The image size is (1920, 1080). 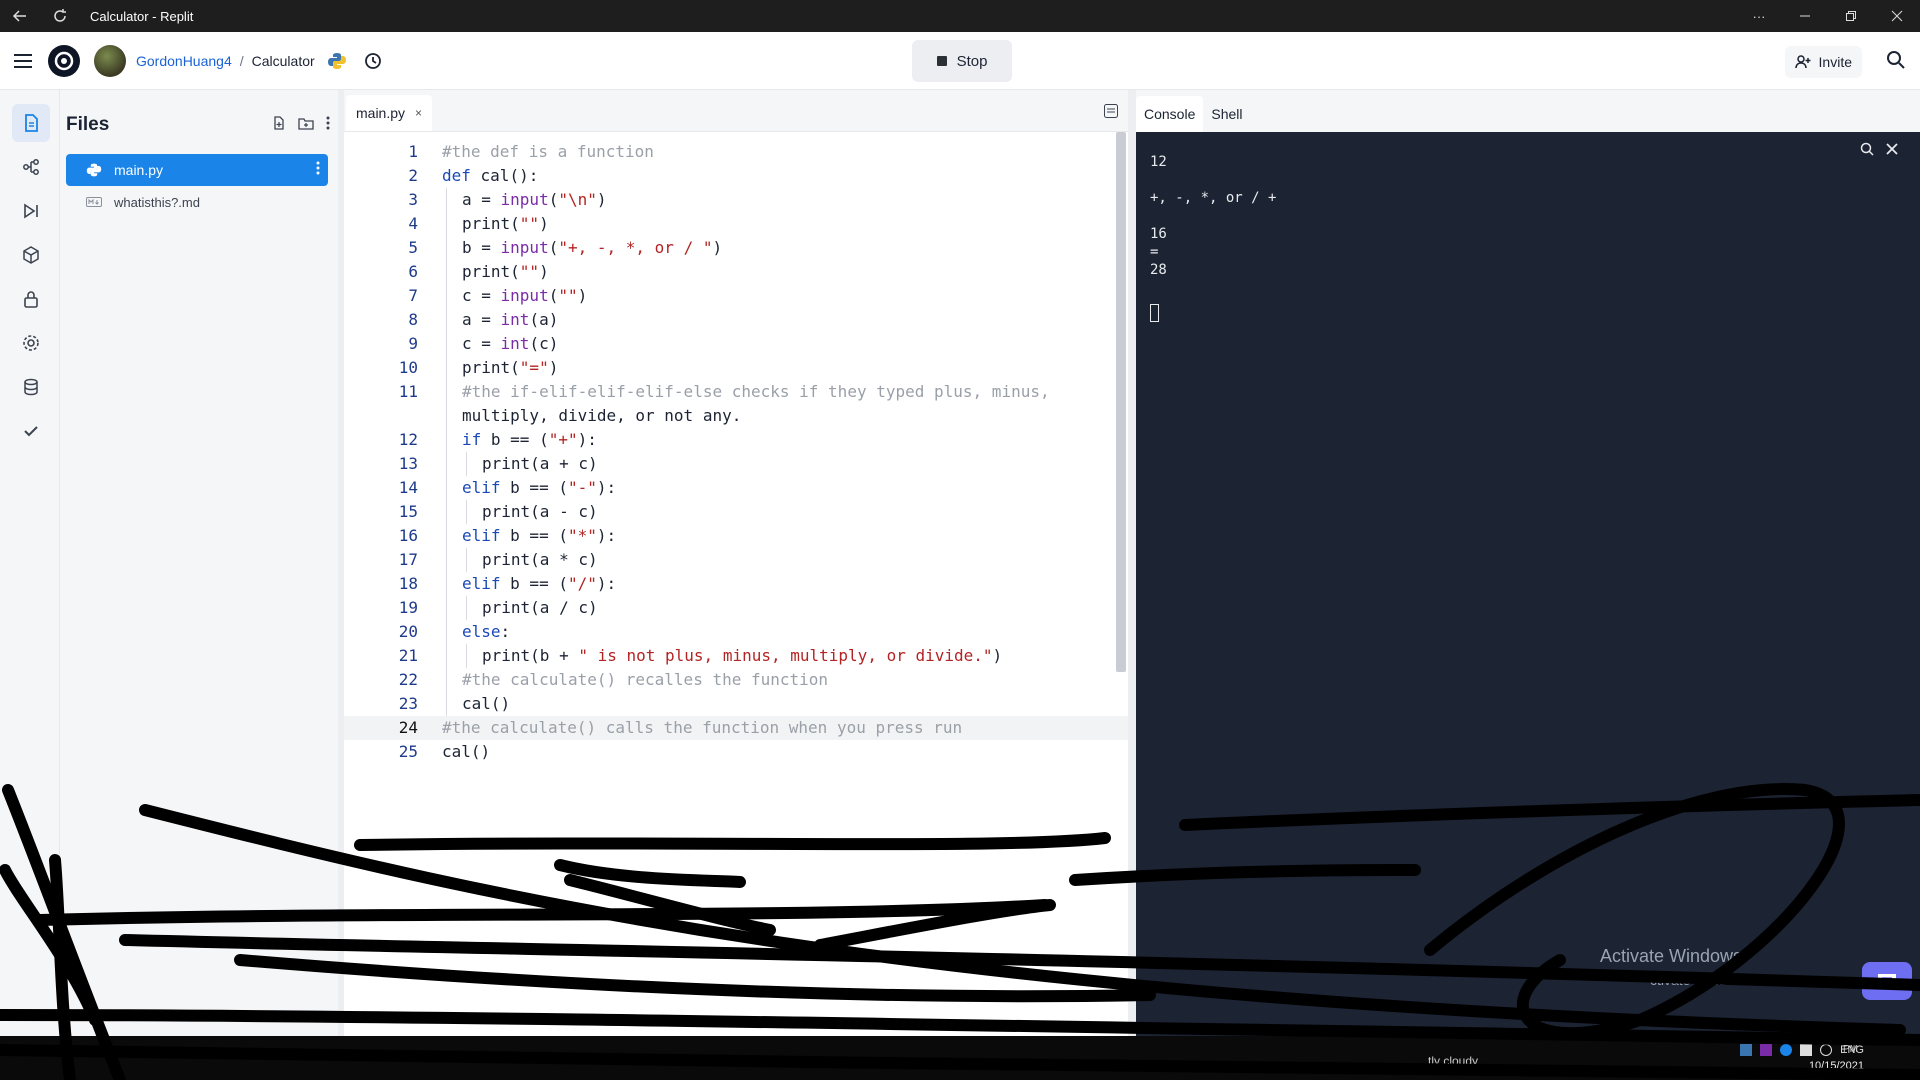 What do you see at coordinates (1213, 198) in the screenshot?
I see `console-line: +, -, *, or / +` at bounding box center [1213, 198].